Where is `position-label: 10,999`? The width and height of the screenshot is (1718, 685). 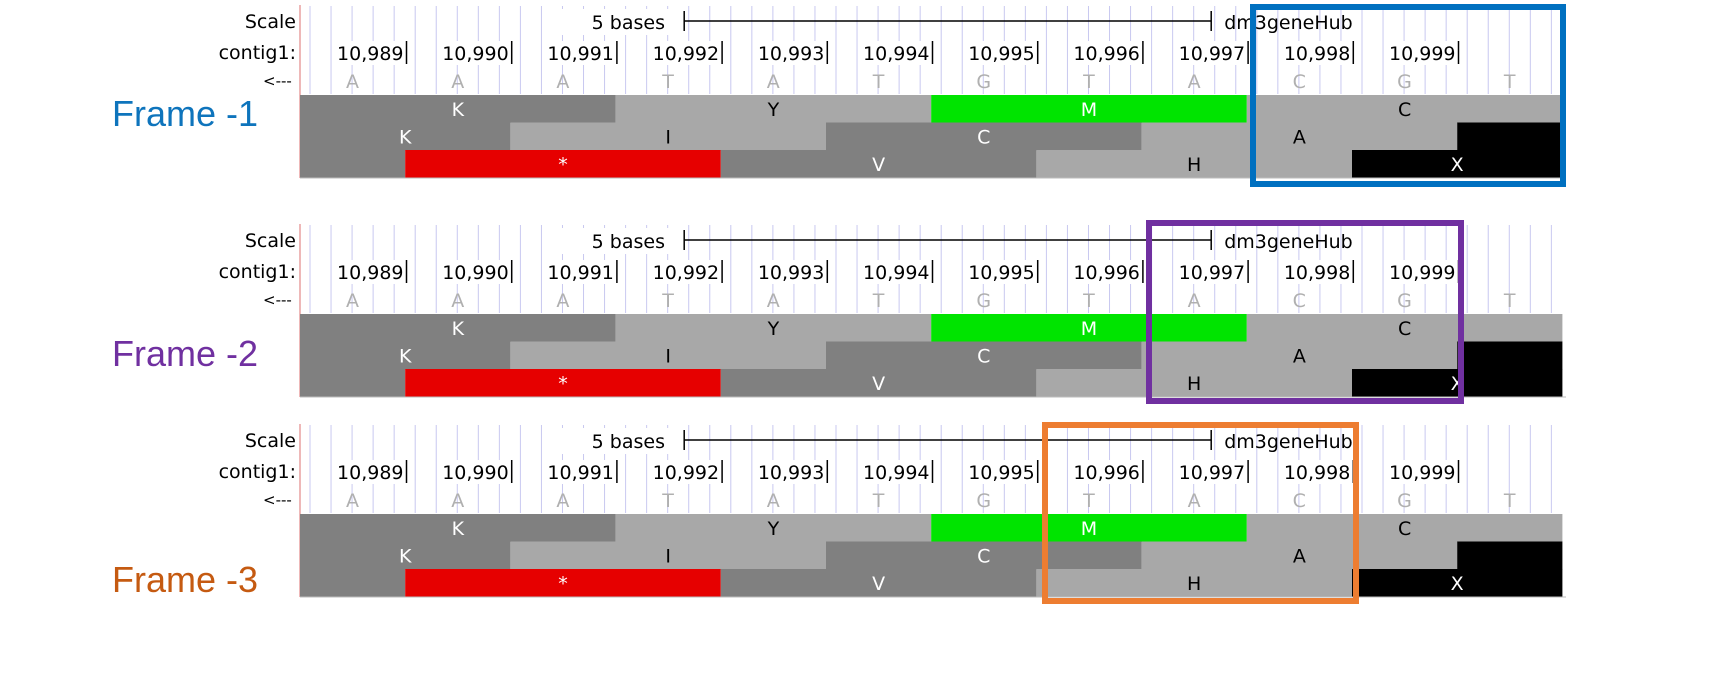 position-label: 10,999 is located at coordinates (1422, 473).